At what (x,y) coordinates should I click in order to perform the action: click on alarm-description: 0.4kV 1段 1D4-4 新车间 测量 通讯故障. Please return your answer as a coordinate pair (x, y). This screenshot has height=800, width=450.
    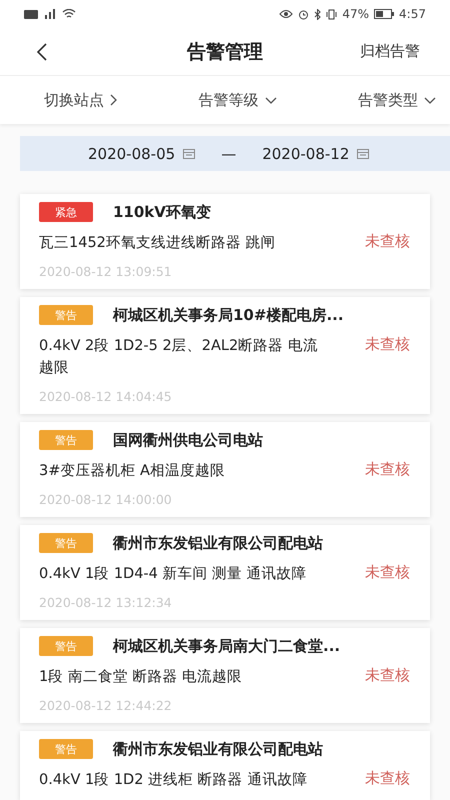
    Looking at the image, I should click on (173, 574).